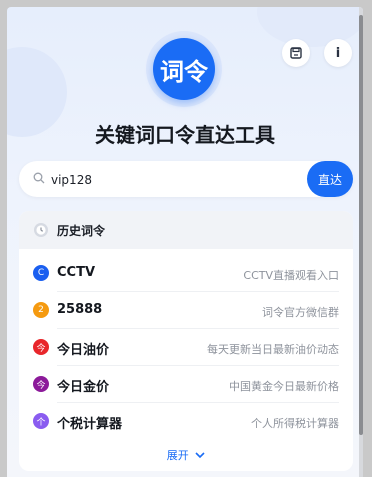 Image resolution: width=372 pixels, height=477 pixels. I want to click on item-name: 个税计算器, so click(90, 424).